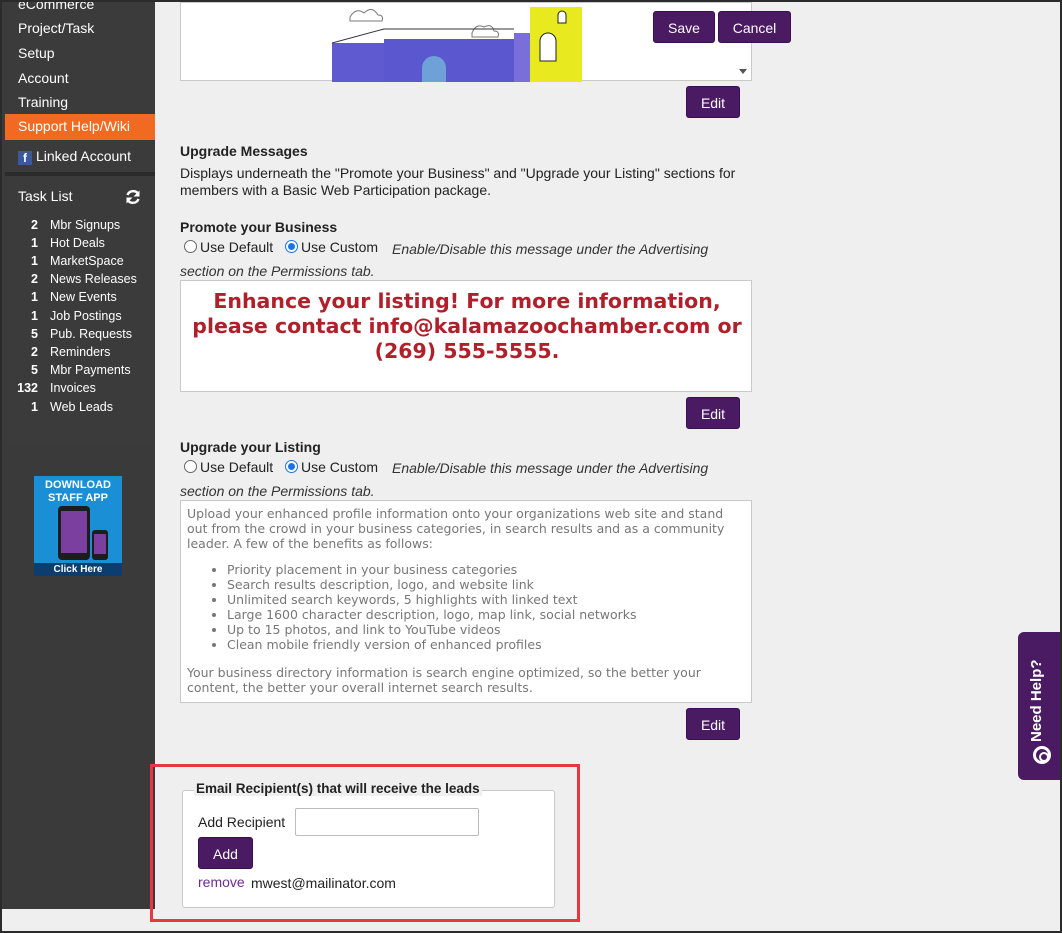 This screenshot has width=1062, height=933. What do you see at coordinates (43, 102) in the screenshot?
I see `sidebar-item-training: Training` at bounding box center [43, 102].